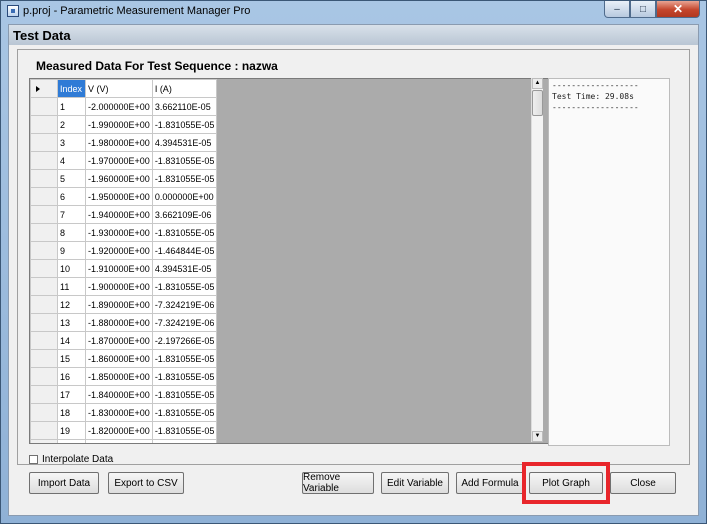 Image resolution: width=707 pixels, height=524 pixels. I want to click on table-row: 8 -1.930000E+00 -1.831055E-05, so click(124, 232).